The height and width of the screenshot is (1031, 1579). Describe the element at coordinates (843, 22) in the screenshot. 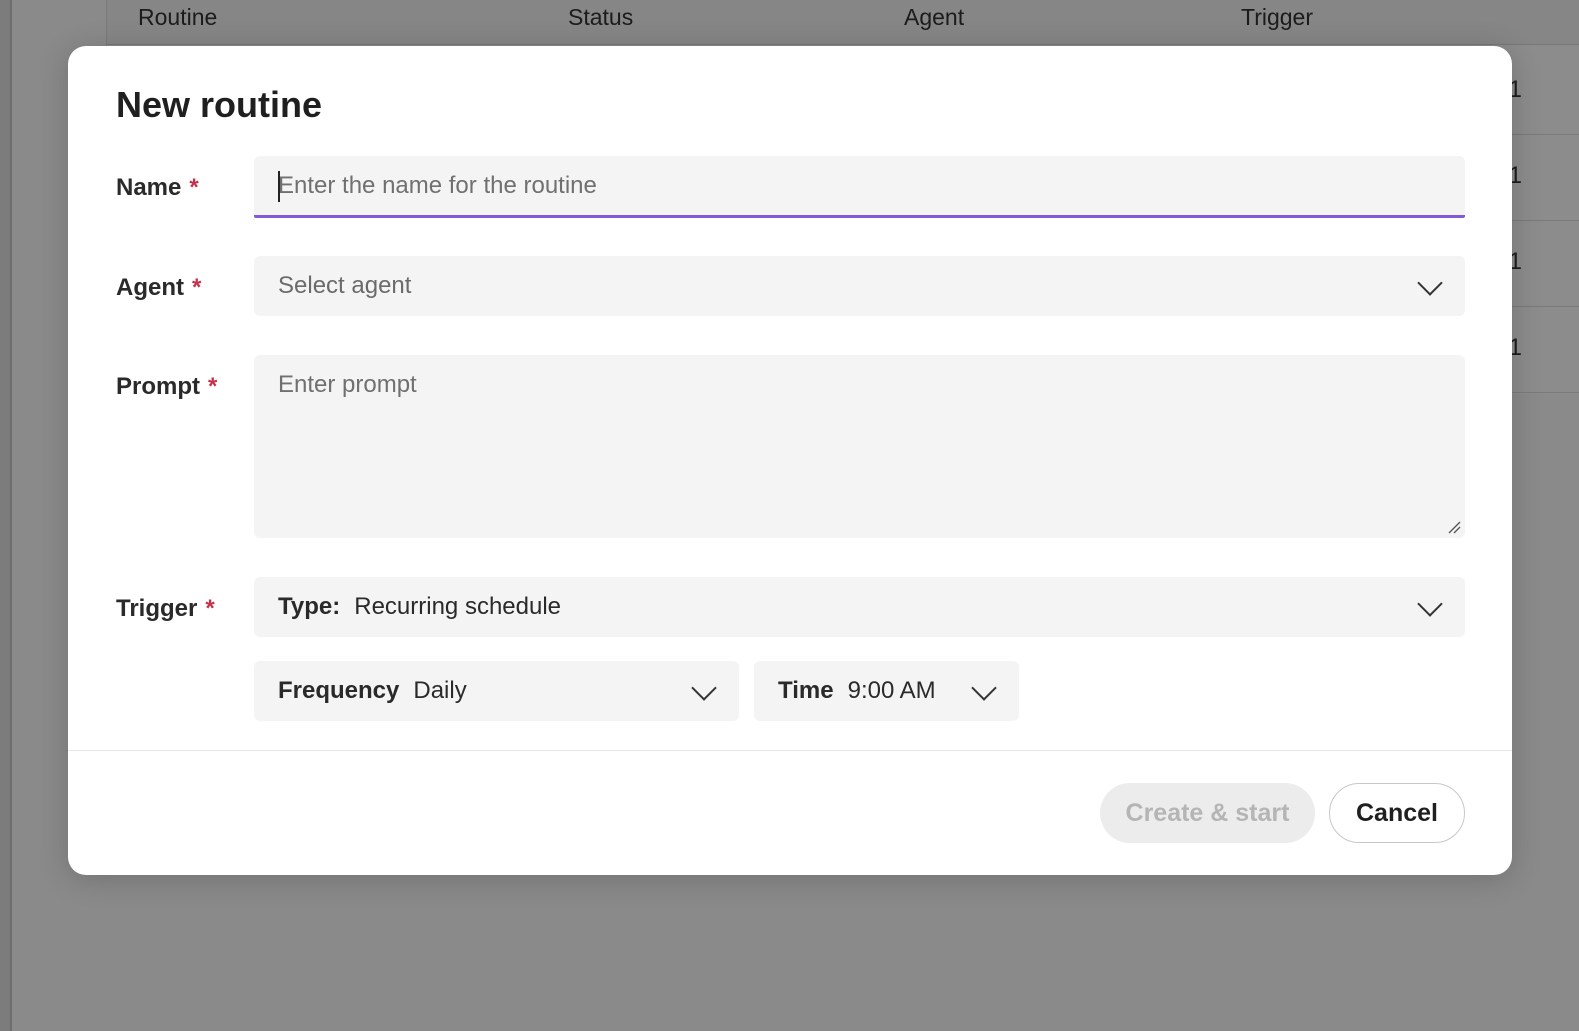

I see `table-header: Routine Status Agent Trigger` at that location.